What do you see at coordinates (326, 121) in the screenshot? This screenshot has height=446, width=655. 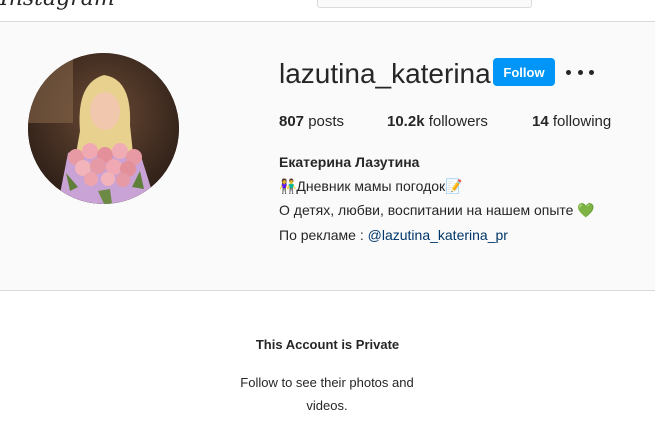 I see `posts-label: posts` at bounding box center [326, 121].